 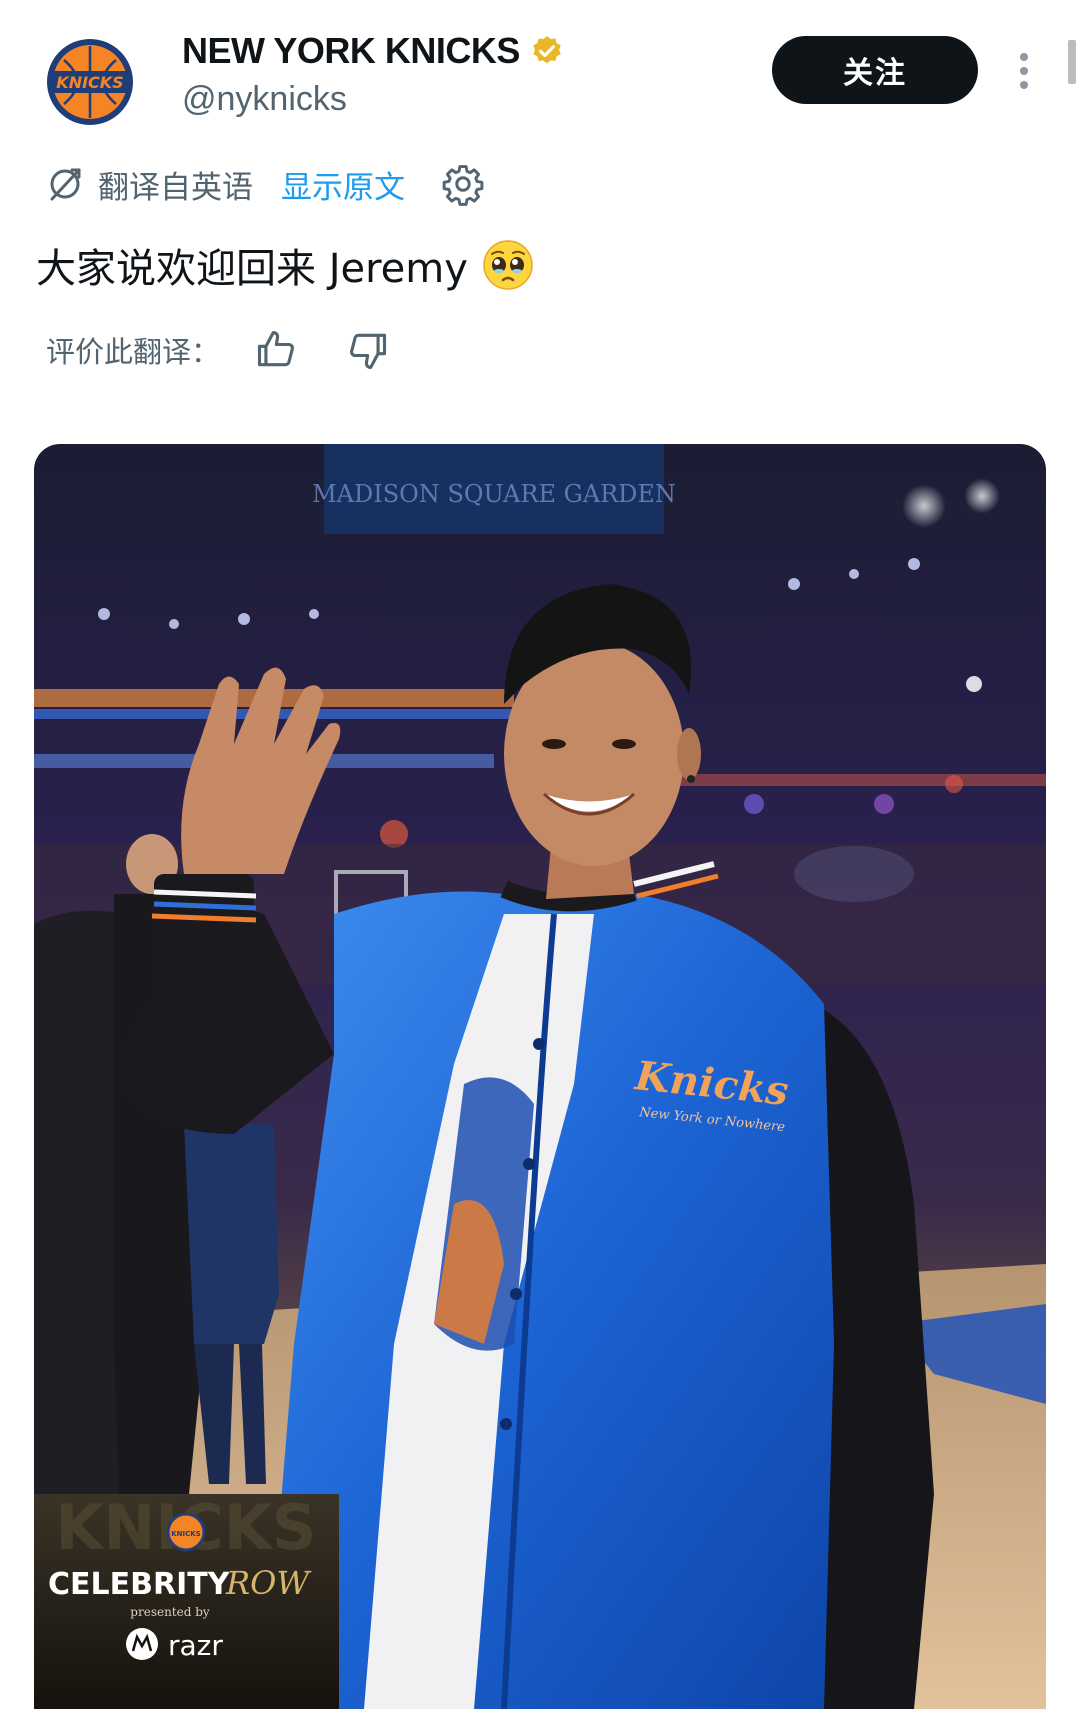 I want to click on scroll-edge-indicator, so click(x=1072, y=62).